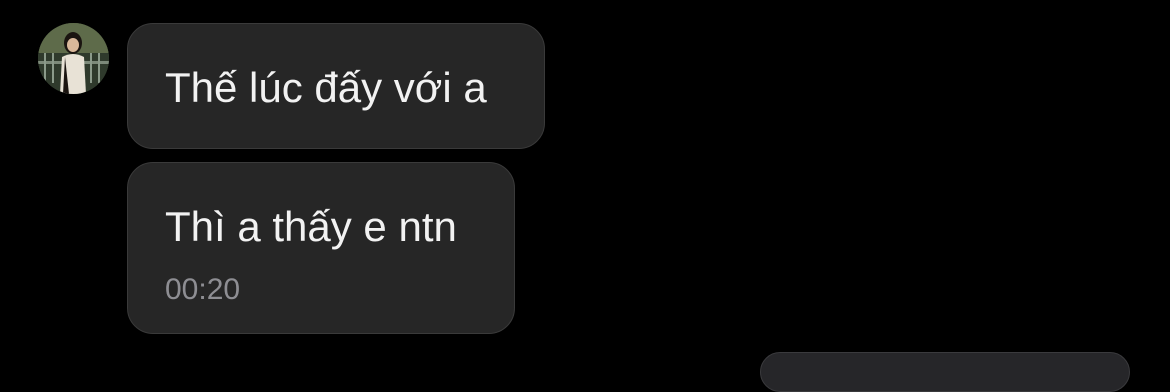  What do you see at coordinates (326, 87) in the screenshot?
I see `message-text: Thế lúc đấy với a` at bounding box center [326, 87].